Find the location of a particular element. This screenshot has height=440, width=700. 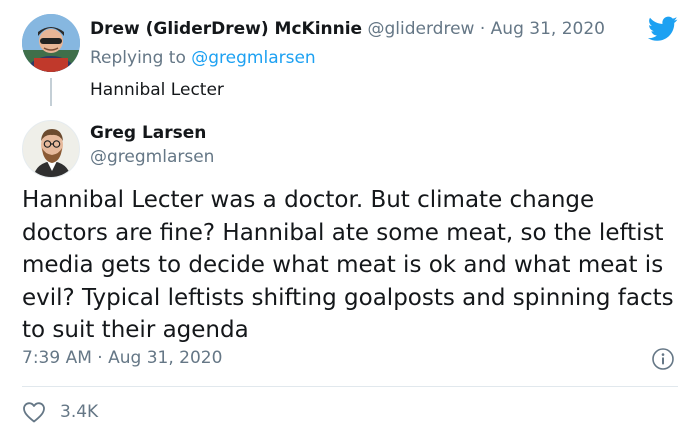

divider is located at coordinates (350, 386).